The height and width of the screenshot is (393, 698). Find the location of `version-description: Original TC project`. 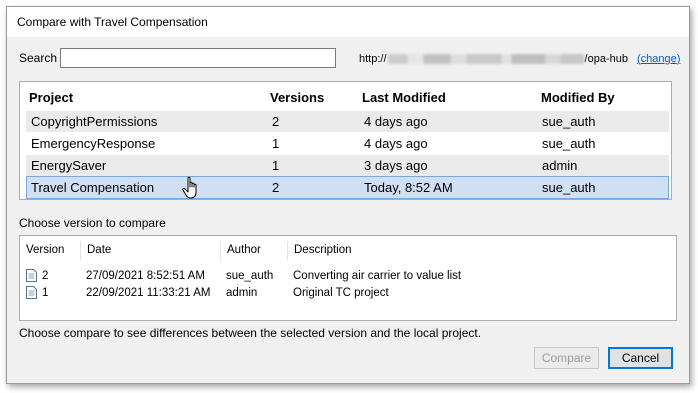

version-description: Original TC project is located at coordinates (341, 293).